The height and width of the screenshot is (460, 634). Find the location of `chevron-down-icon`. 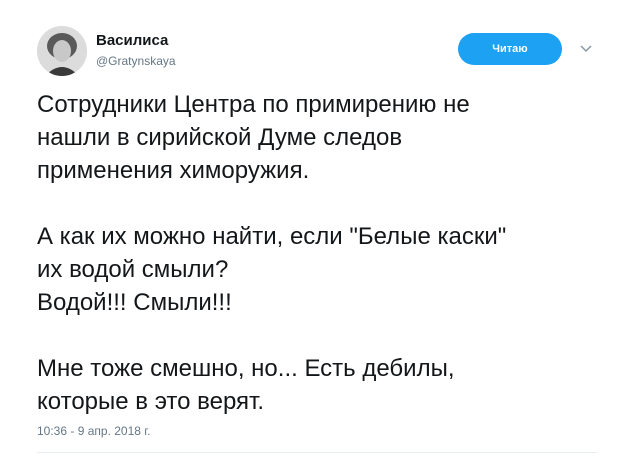

chevron-down-icon is located at coordinates (586, 48).